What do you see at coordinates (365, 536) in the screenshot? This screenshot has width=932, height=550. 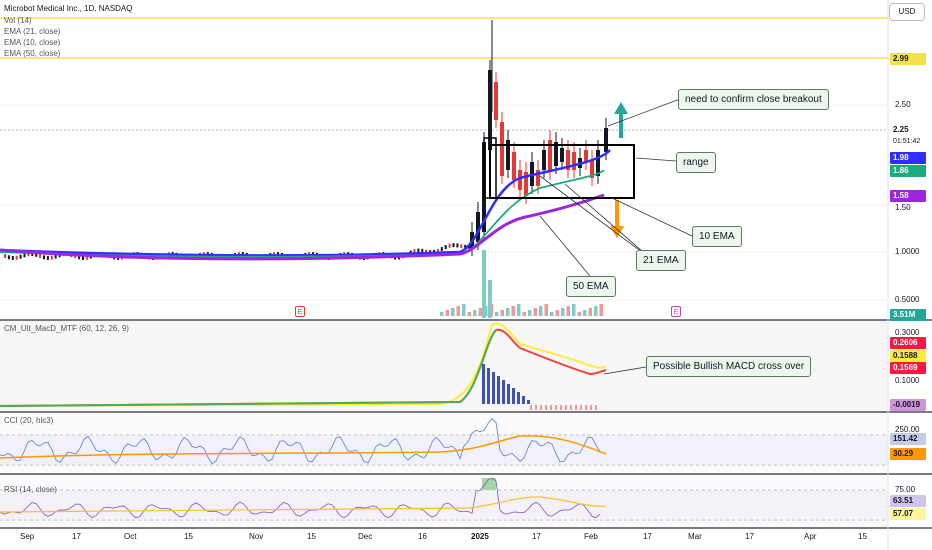 I see `x-axis-label: Dec` at bounding box center [365, 536].